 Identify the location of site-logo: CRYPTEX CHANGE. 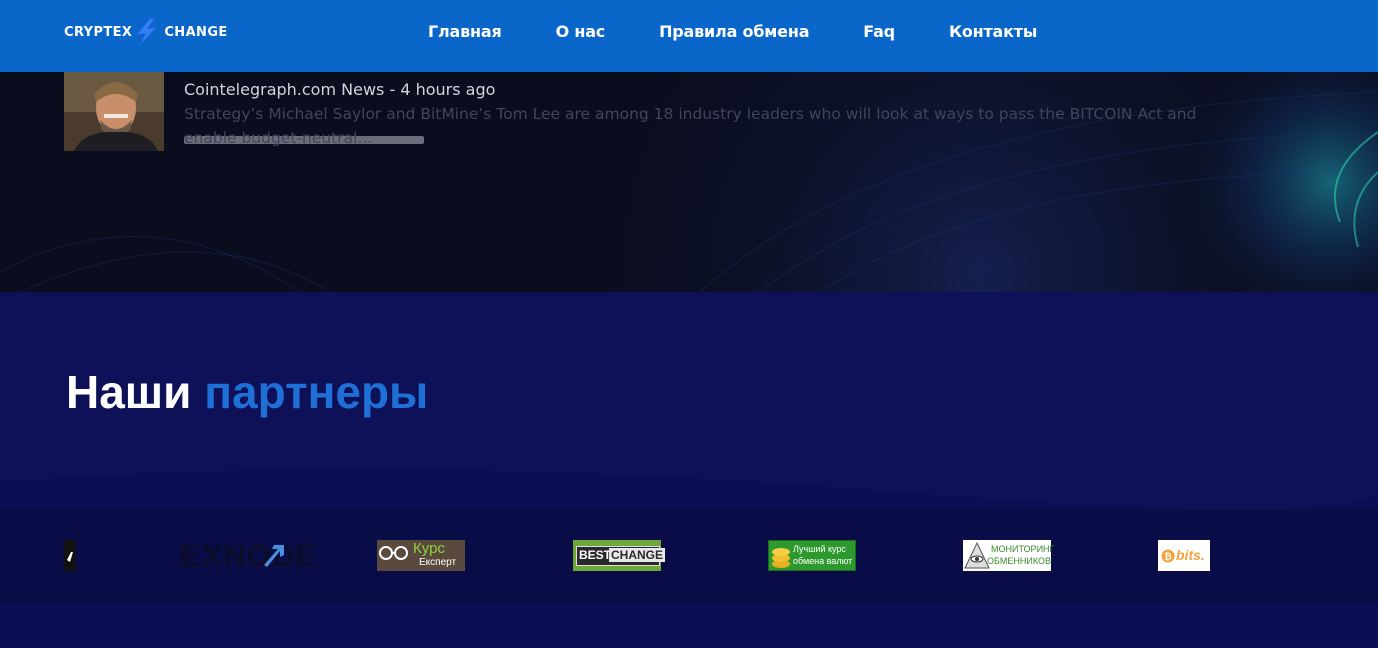
(146, 32).